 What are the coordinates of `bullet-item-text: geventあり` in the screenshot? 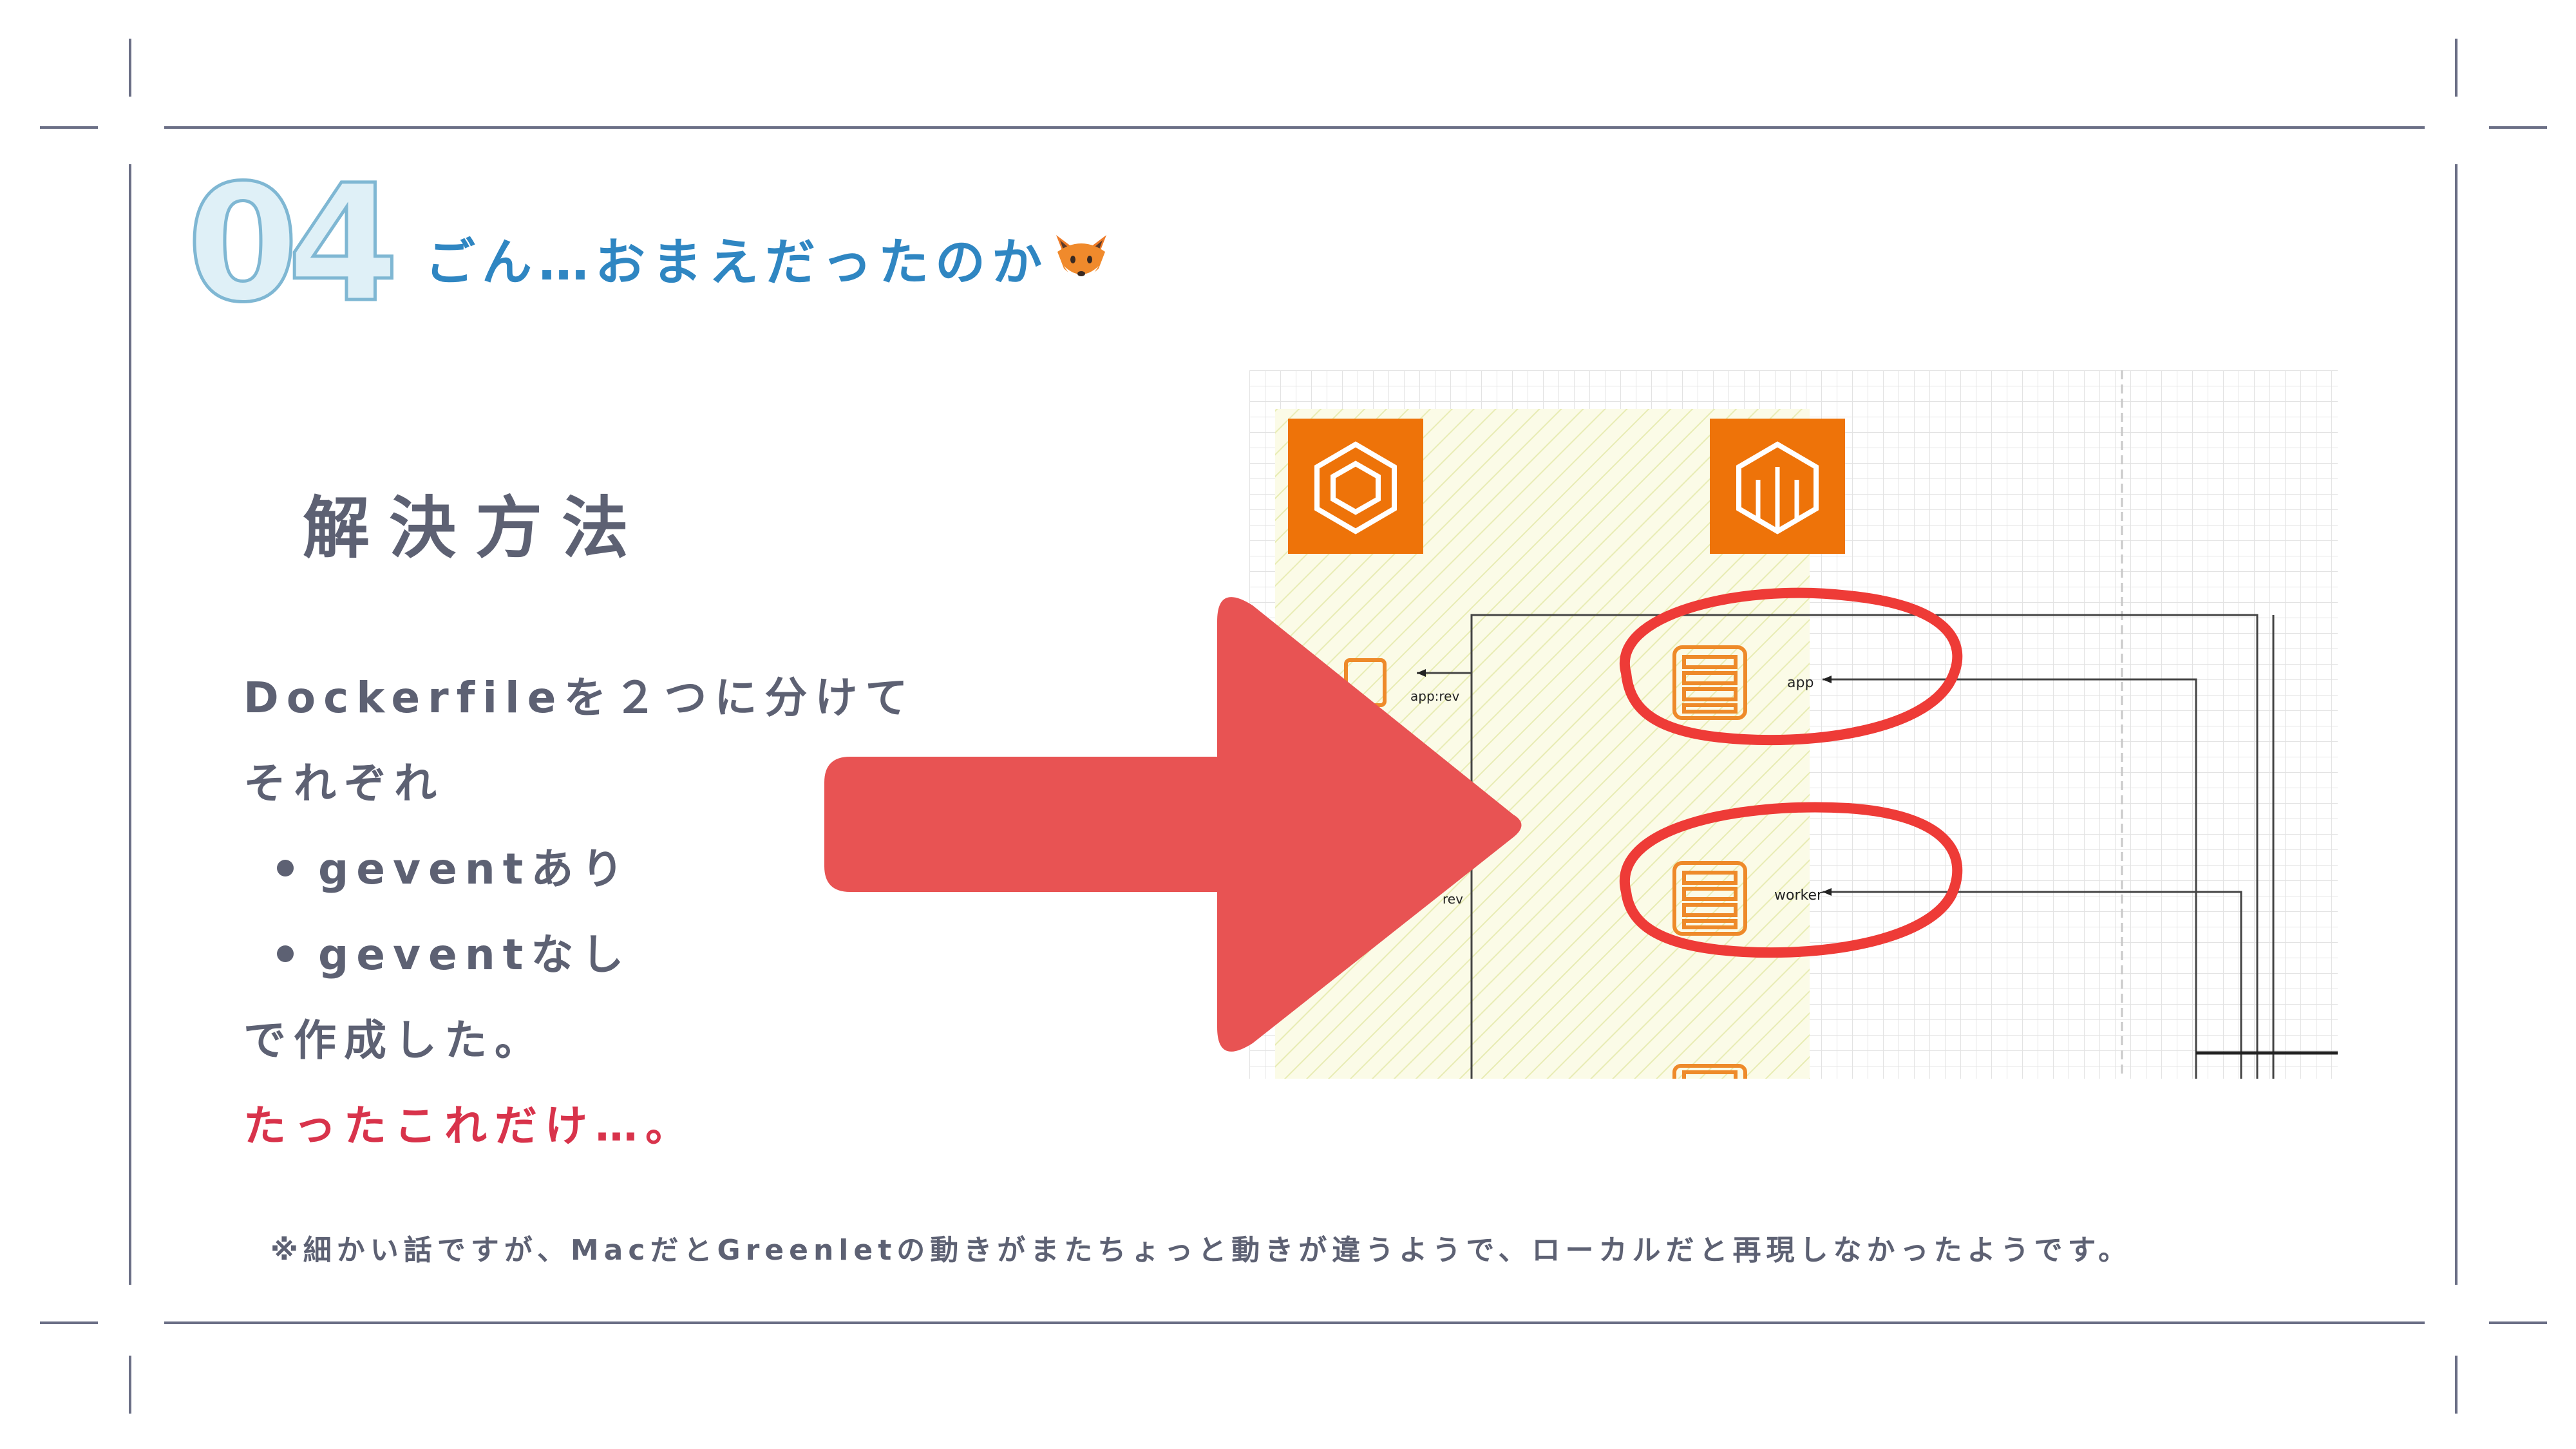 It's located at (475, 869).